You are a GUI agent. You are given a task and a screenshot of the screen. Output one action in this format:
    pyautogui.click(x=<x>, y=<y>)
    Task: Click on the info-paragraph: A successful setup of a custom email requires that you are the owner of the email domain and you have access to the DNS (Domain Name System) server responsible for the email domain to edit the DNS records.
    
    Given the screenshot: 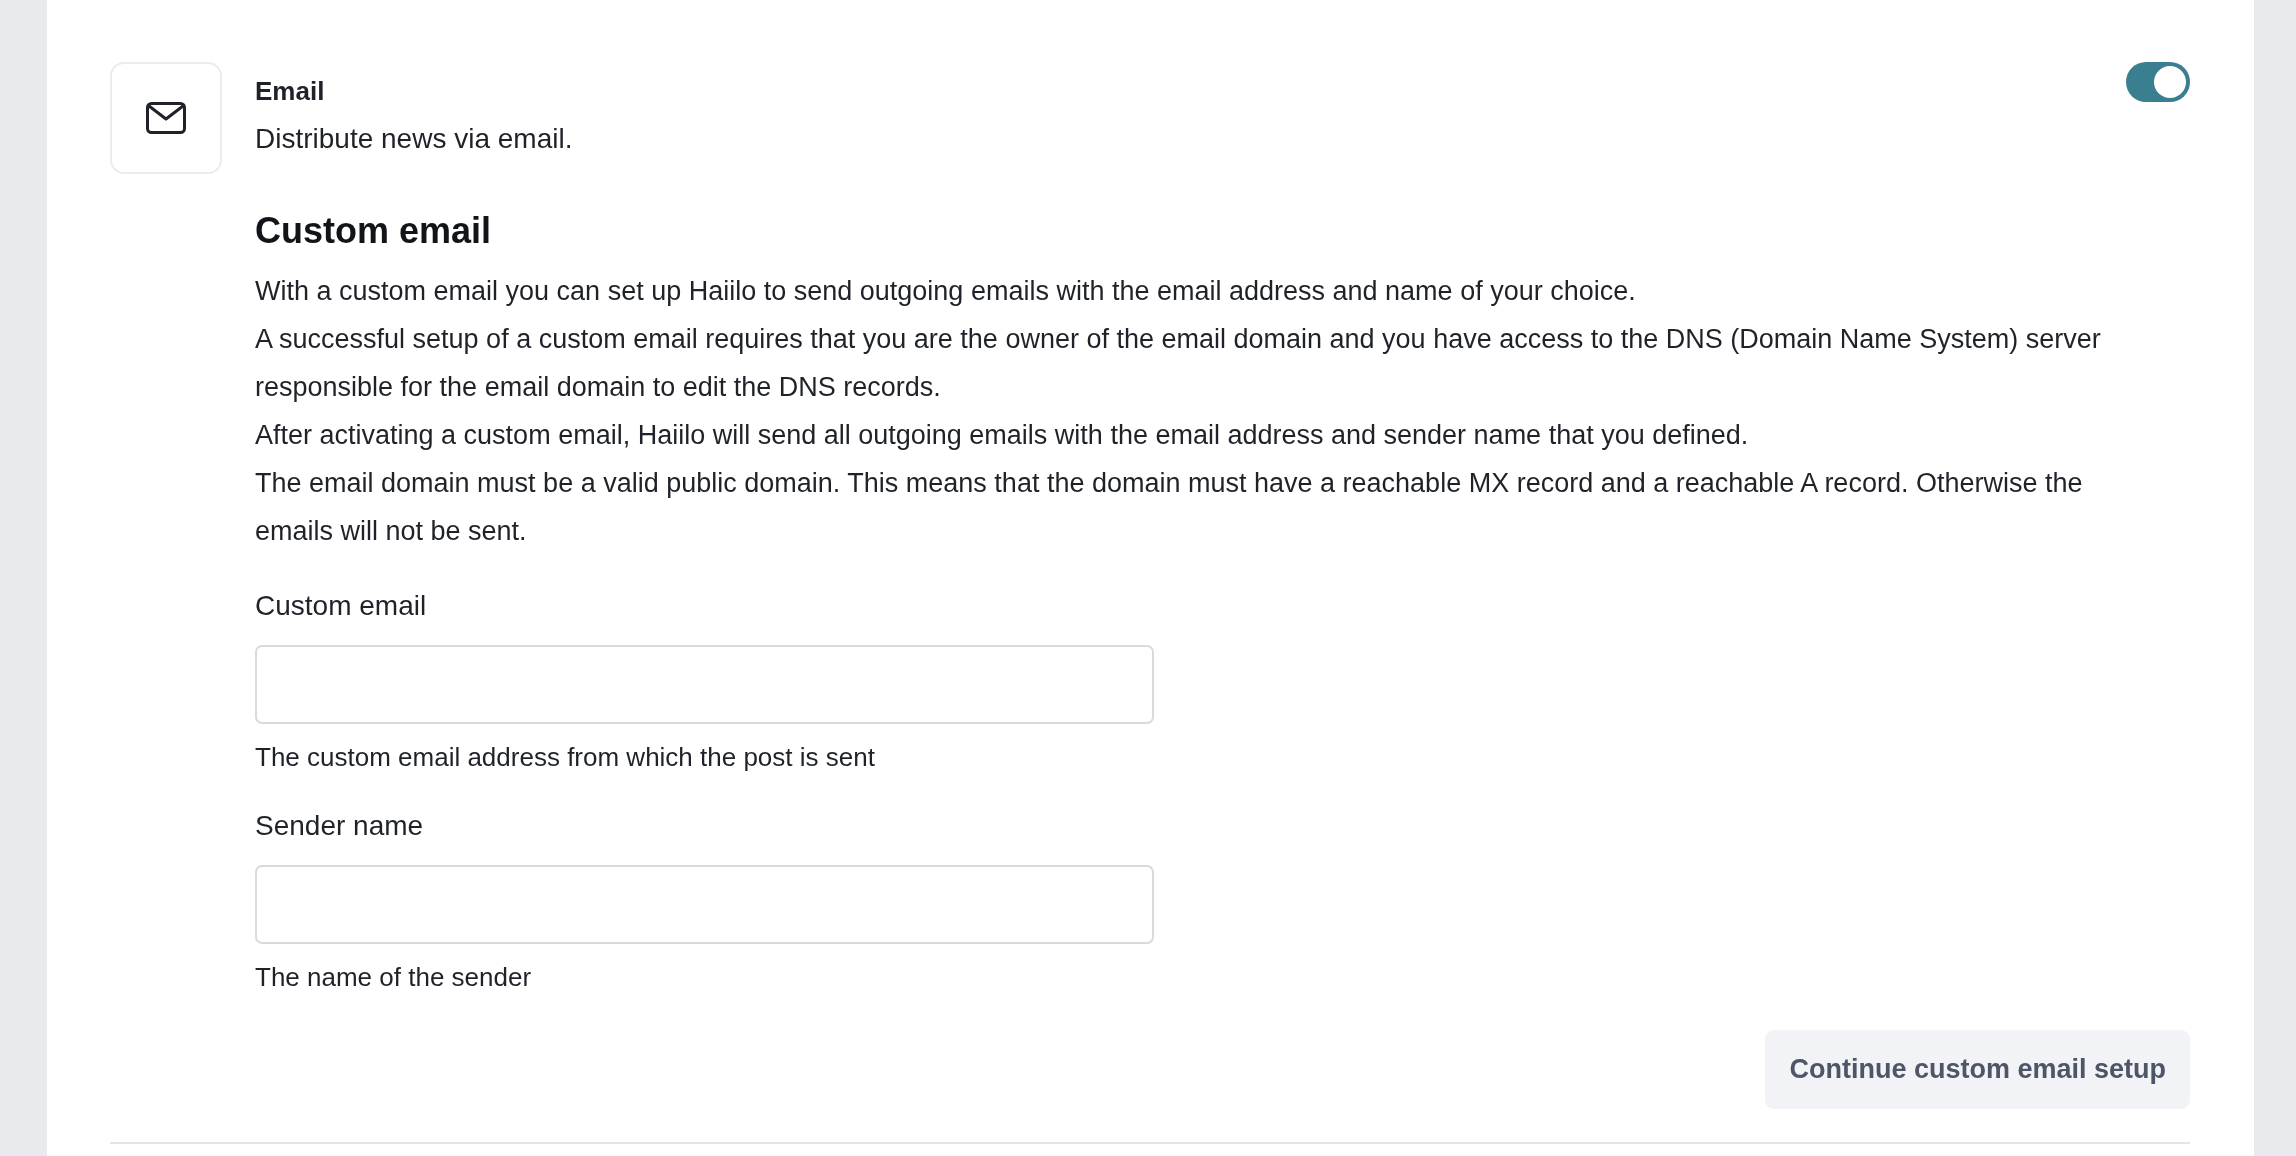 What is the action you would take?
    pyautogui.click(x=1178, y=363)
    